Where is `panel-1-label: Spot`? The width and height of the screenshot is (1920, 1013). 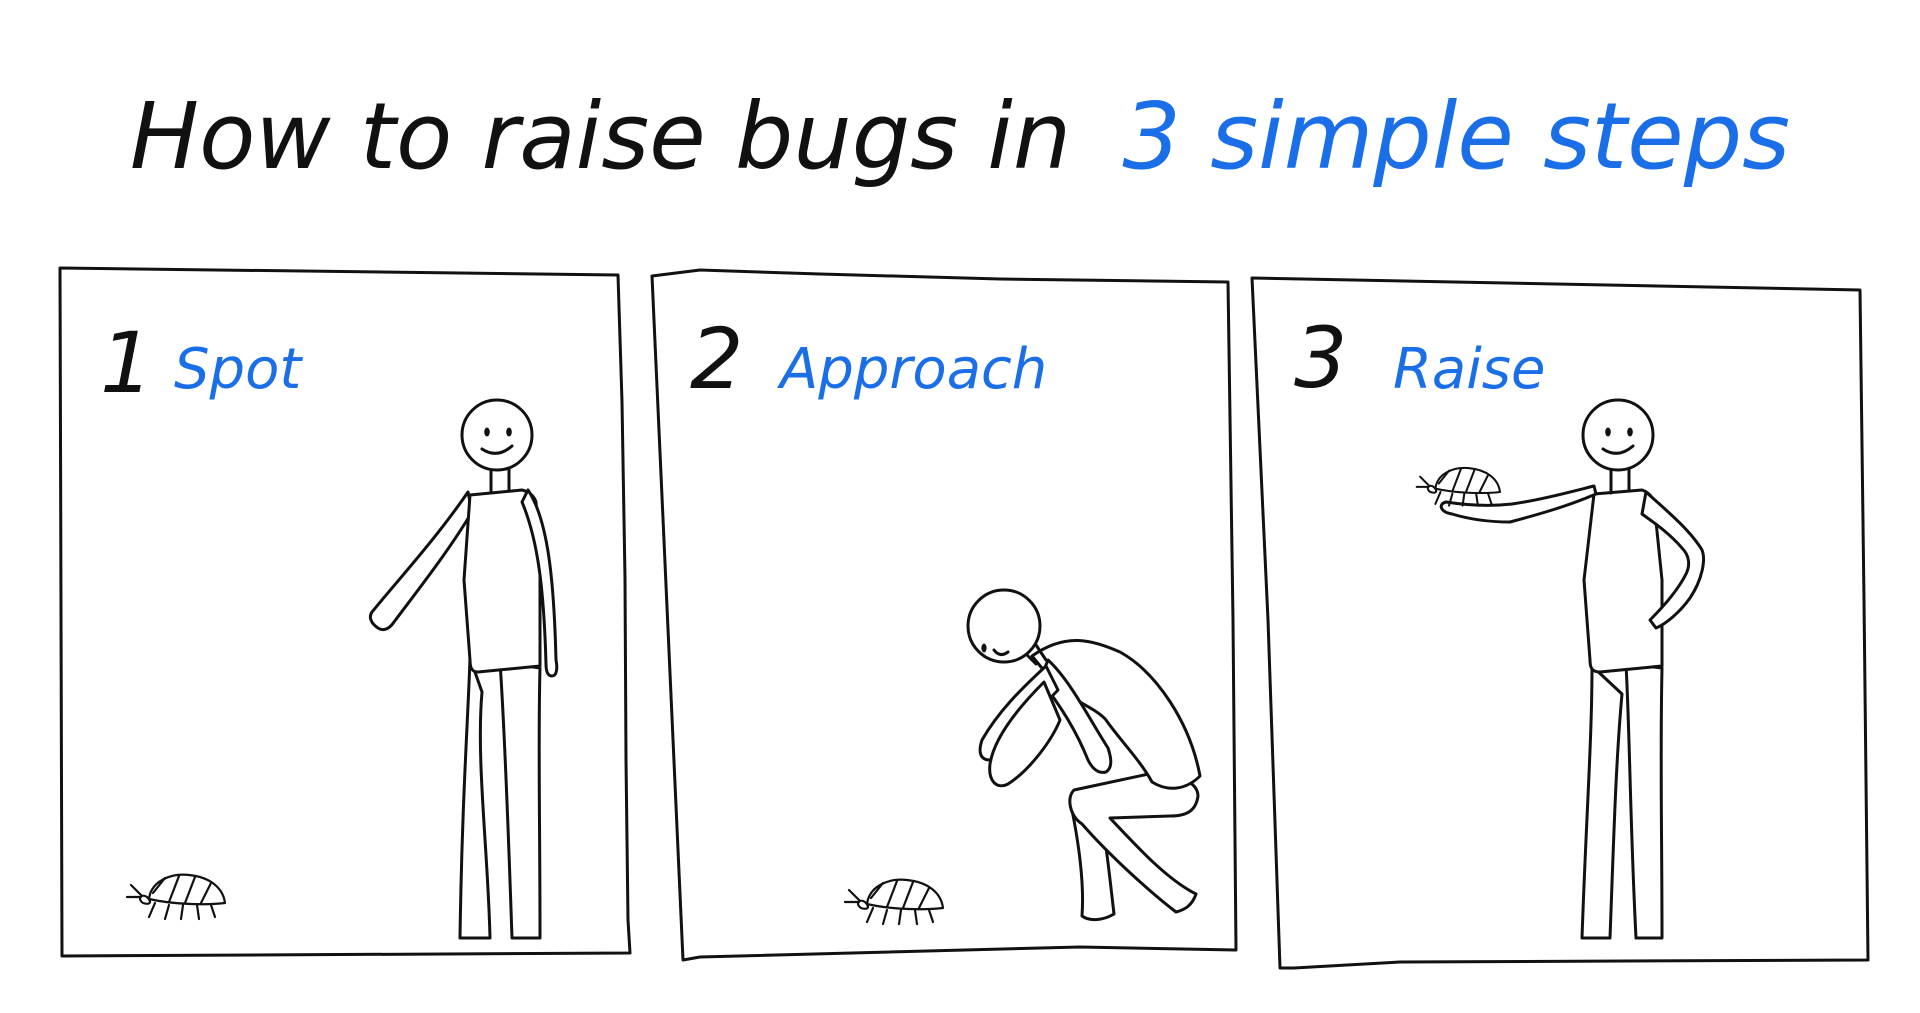 panel-1-label: Spot is located at coordinates (238, 369).